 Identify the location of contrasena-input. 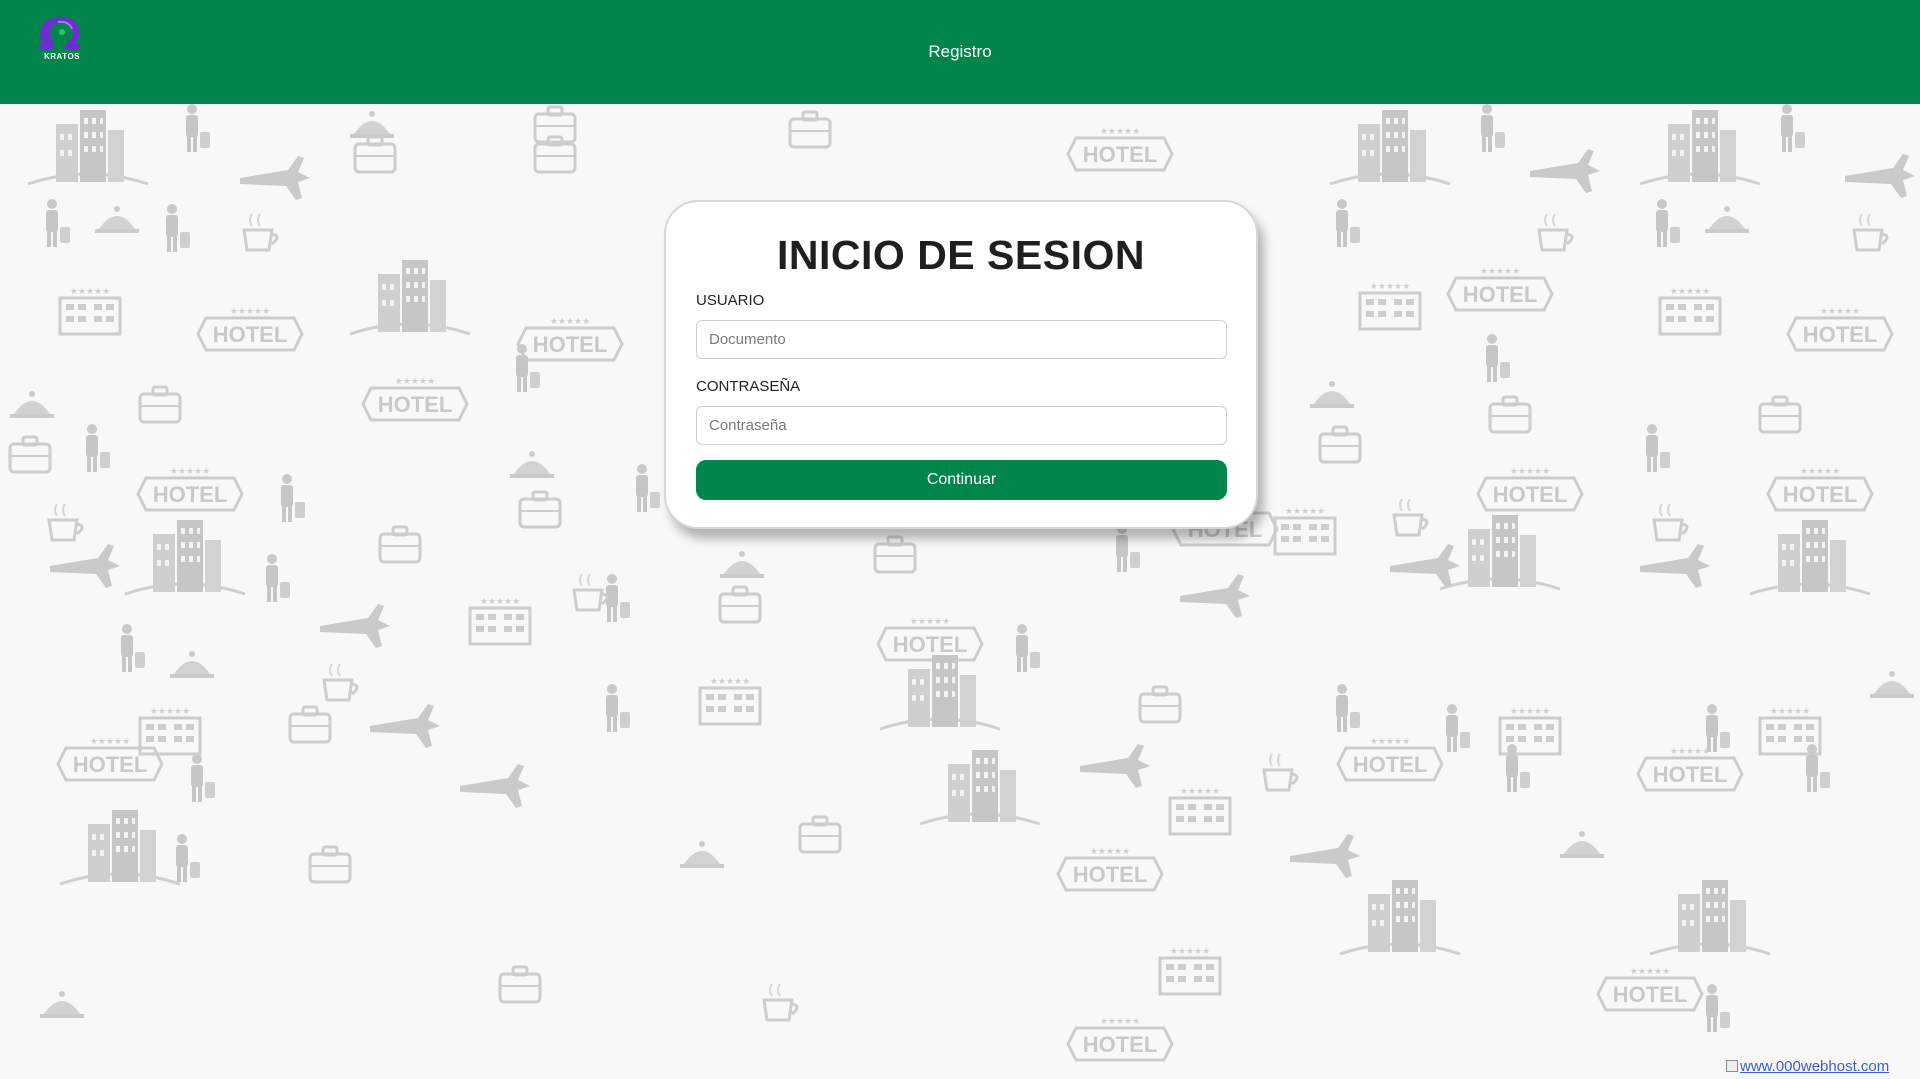
(961, 425).